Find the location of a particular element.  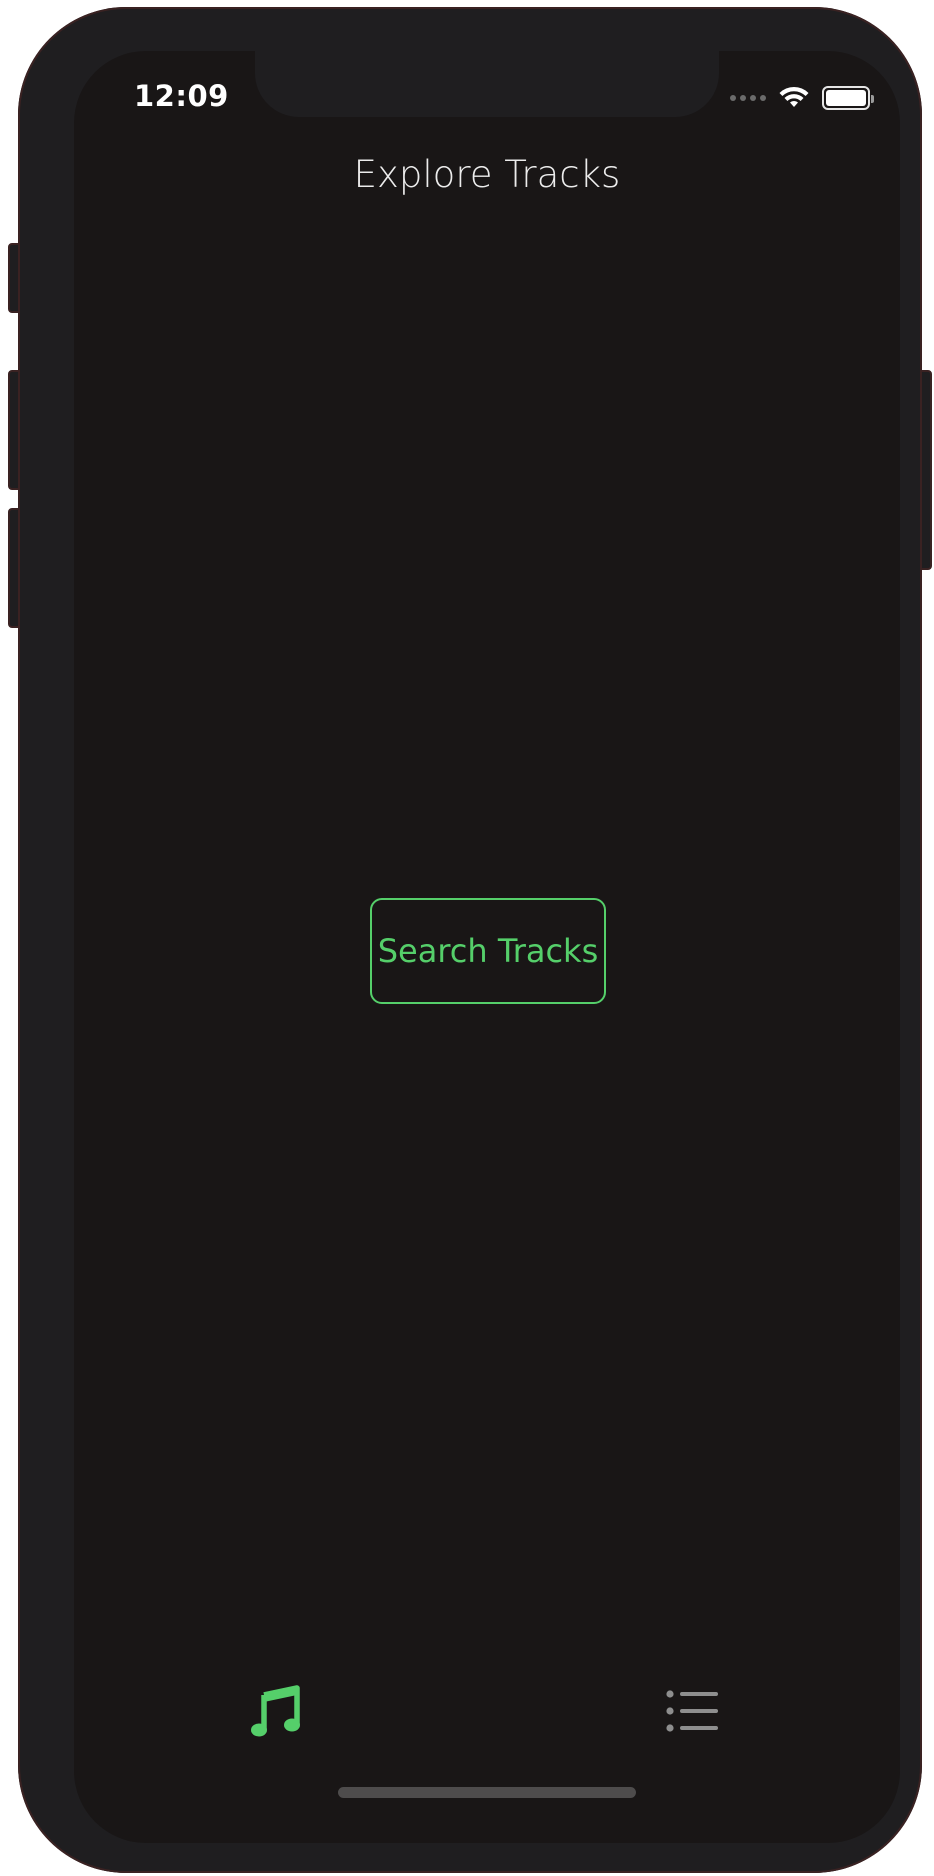

tab-bar is located at coordinates (487, 1721).